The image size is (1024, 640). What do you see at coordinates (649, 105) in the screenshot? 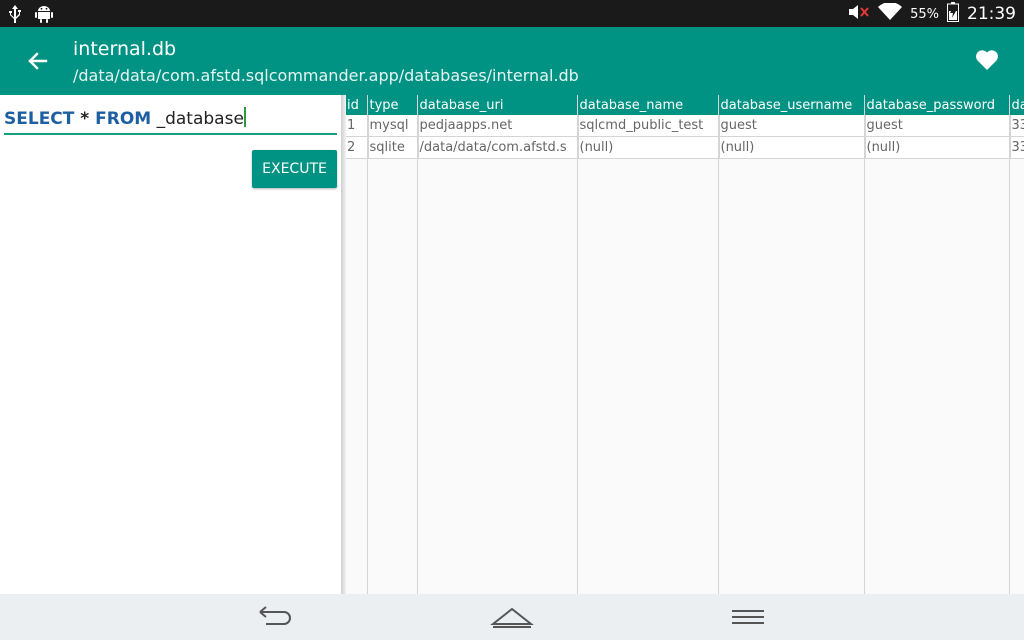
I see `column-header: database_name` at bounding box center [649, 105].